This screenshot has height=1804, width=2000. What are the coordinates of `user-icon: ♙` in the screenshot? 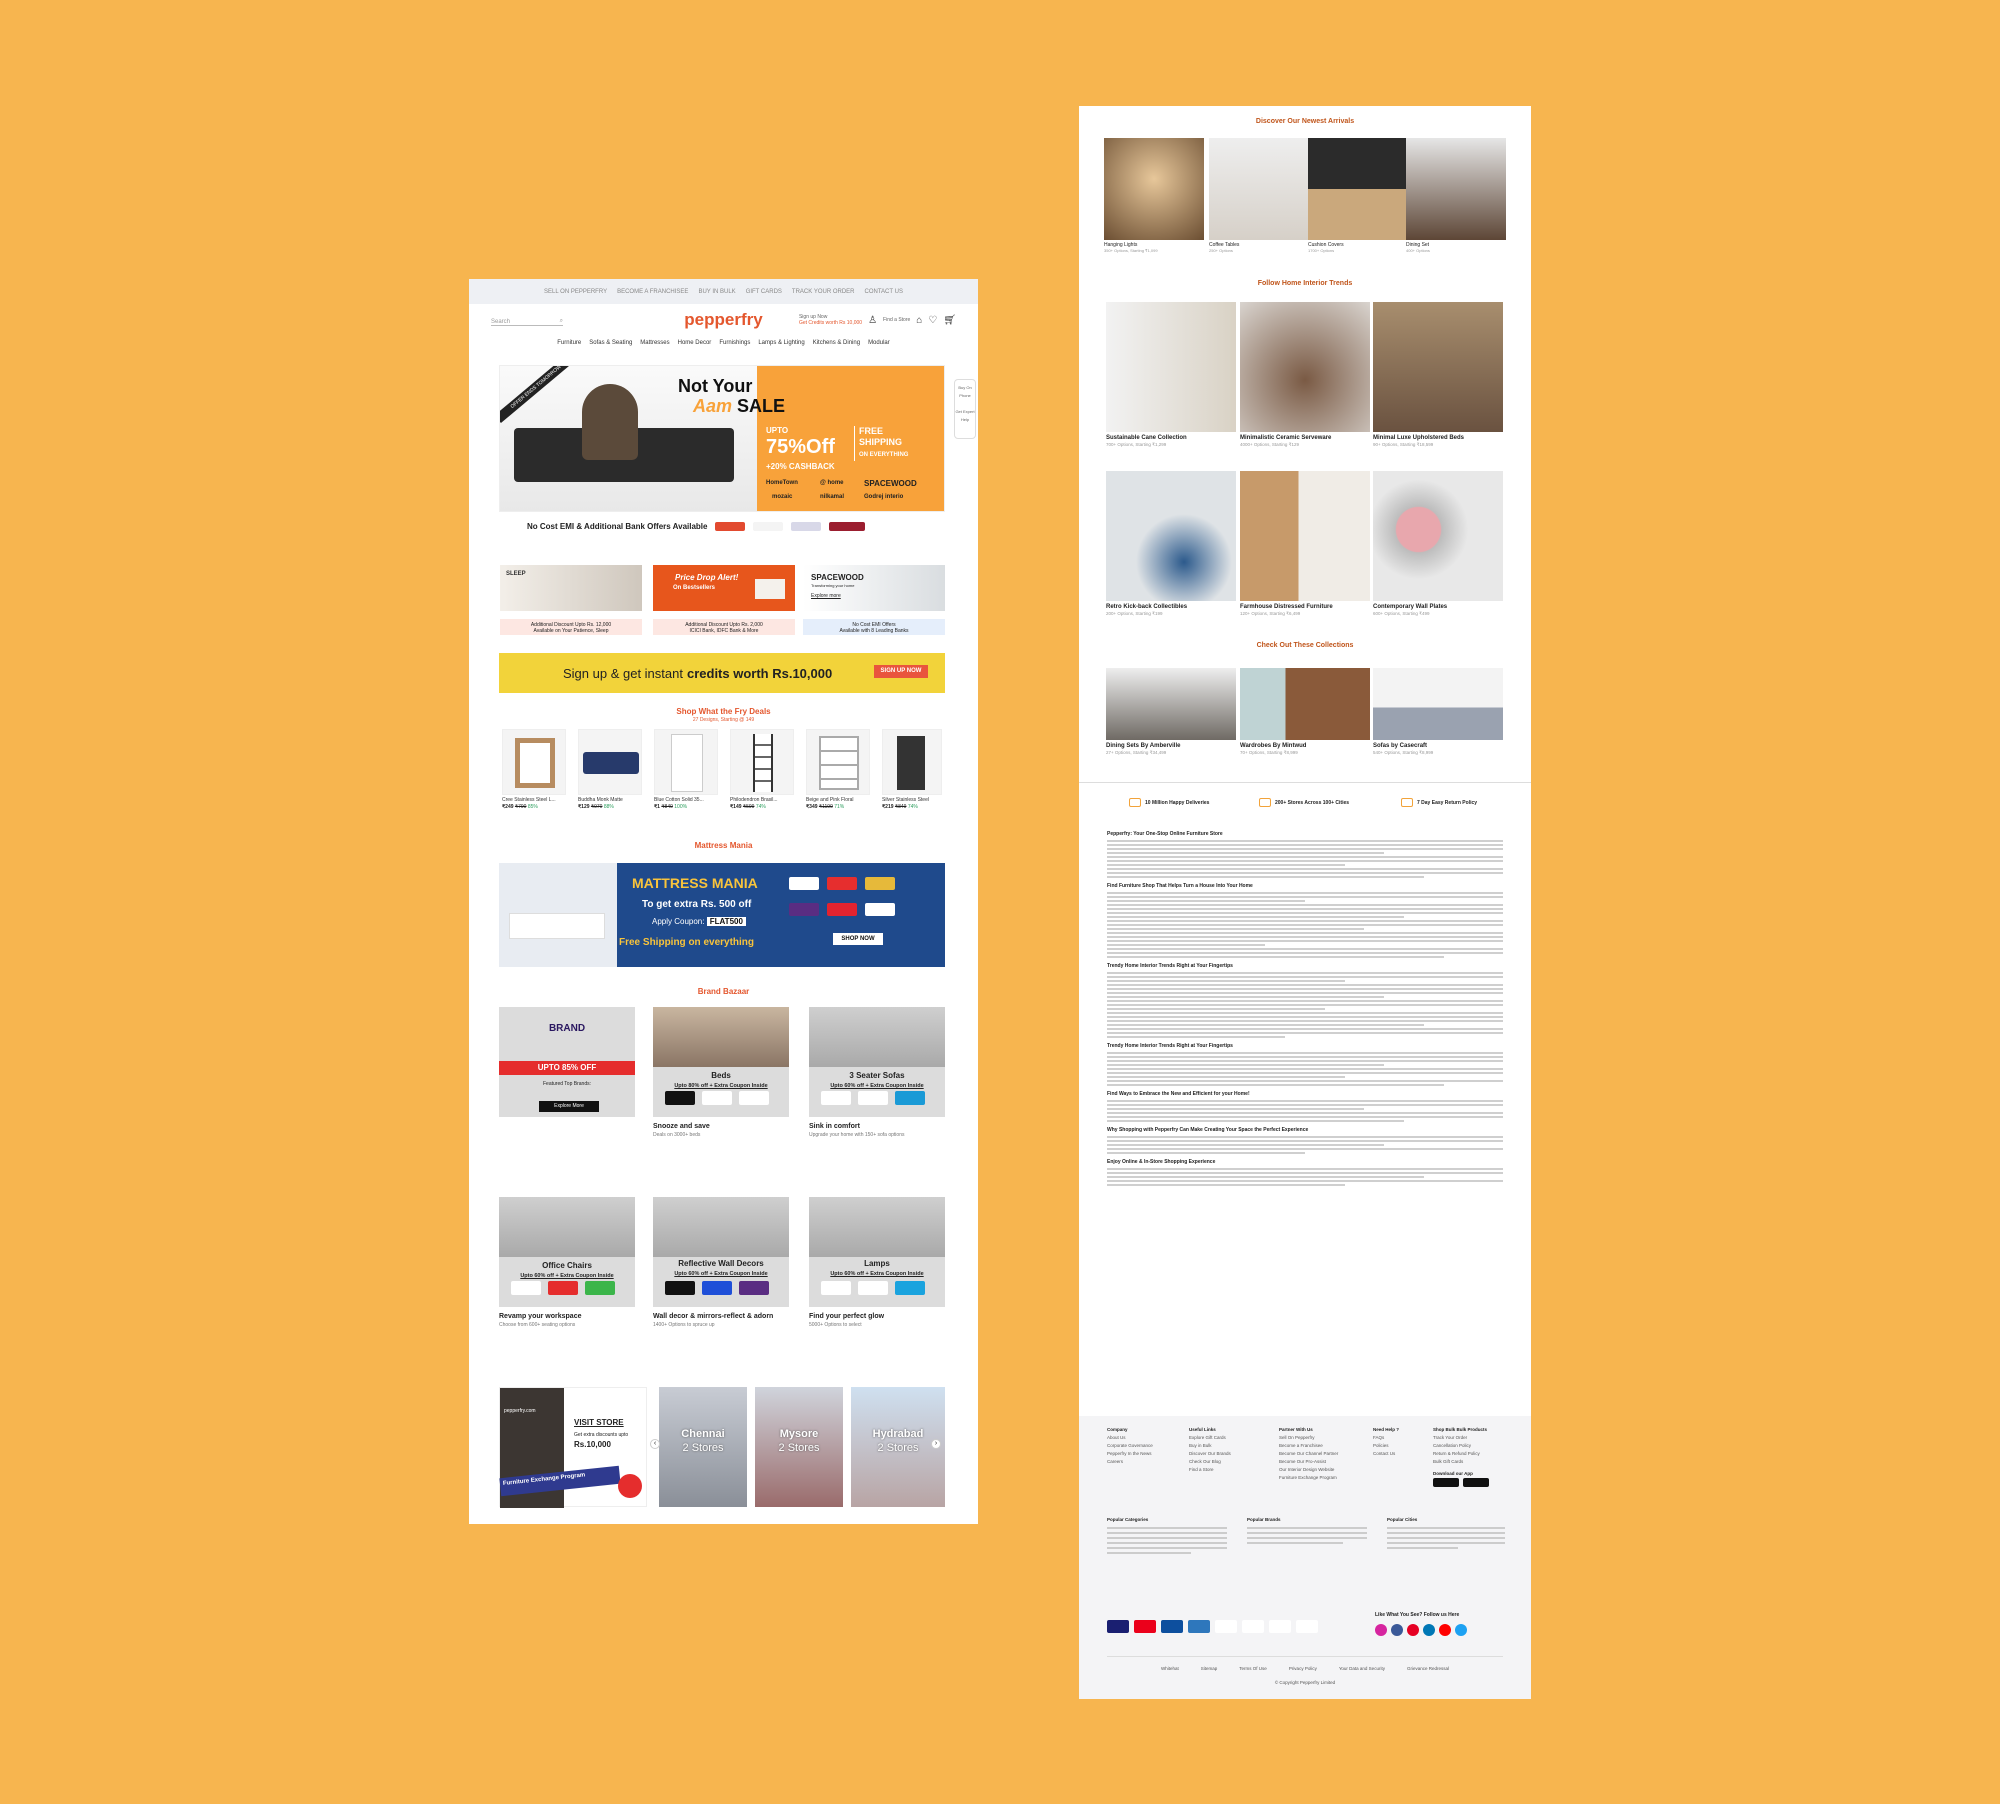 It's located at (872, 320).